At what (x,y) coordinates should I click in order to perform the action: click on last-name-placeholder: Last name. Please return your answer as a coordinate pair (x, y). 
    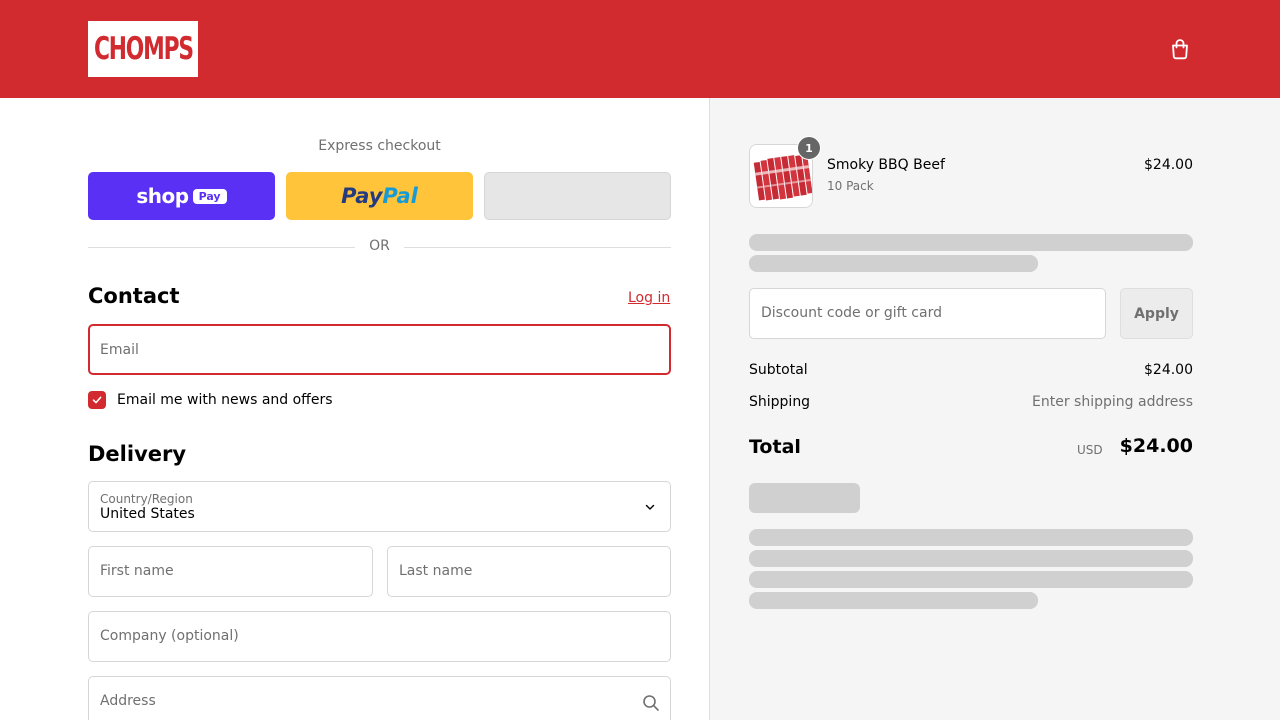
    Looking at the image, I should click on (436, 571).